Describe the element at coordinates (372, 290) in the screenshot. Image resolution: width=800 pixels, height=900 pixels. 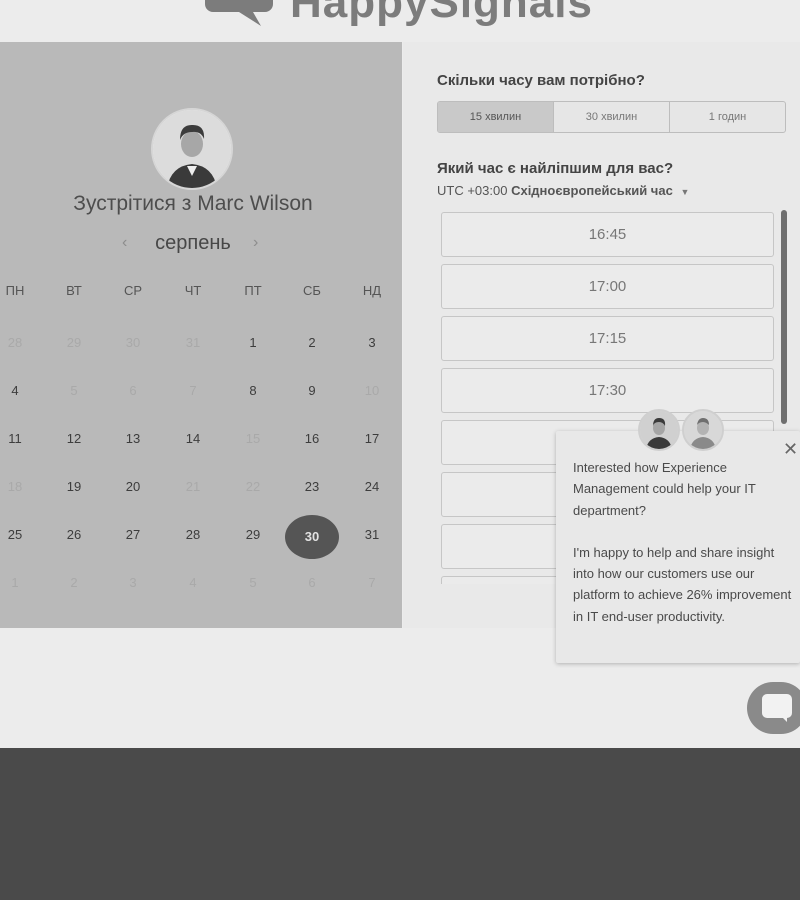
I see `weekday-label: НД` at that location.